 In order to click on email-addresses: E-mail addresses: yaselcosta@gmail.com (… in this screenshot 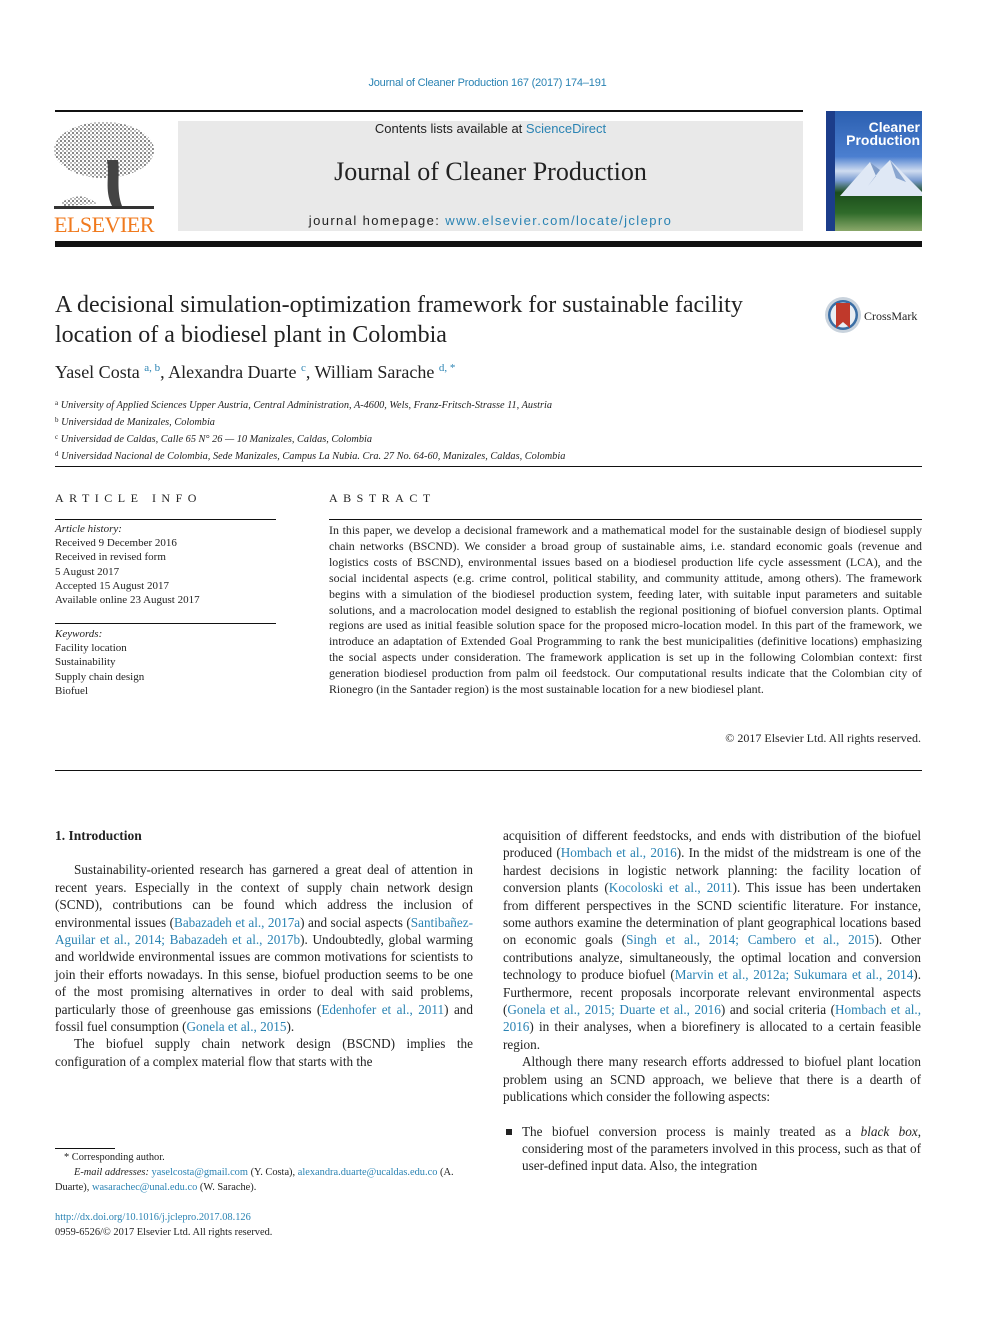, I will do `click(264, 1180)`.